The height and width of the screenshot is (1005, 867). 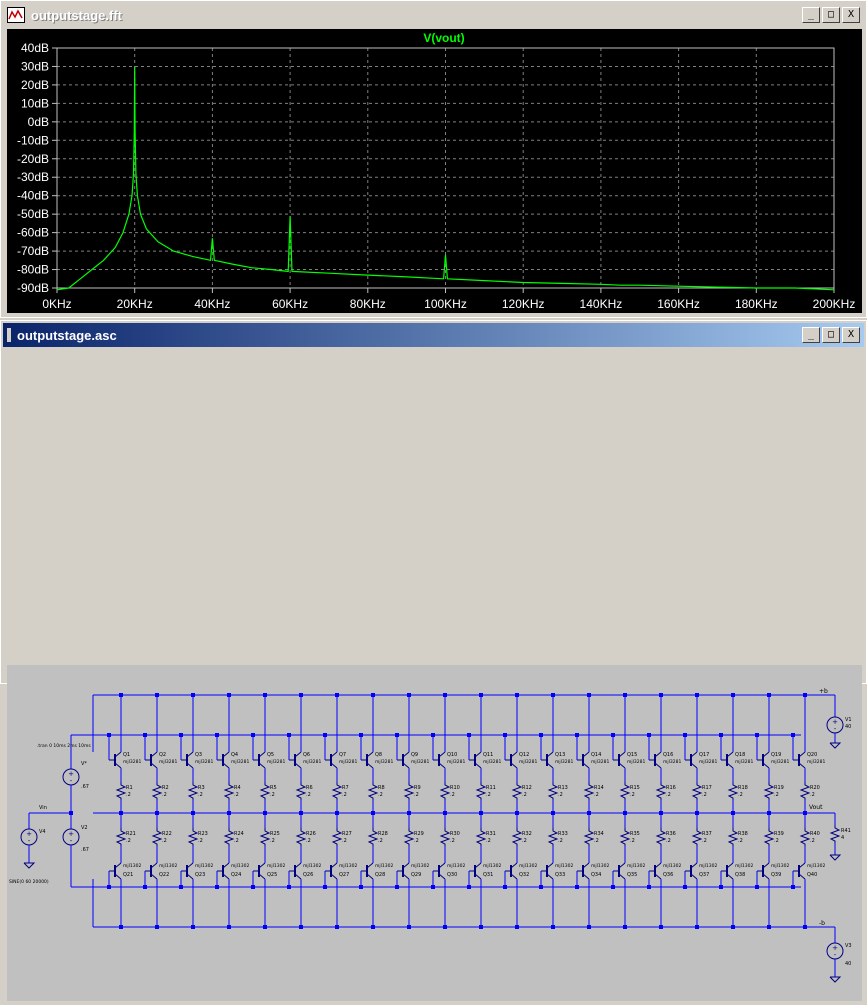 What do you see at coordinates (157, 837) in the screenshot?
I see `resistor-r22` at bounding box center [157, 837].